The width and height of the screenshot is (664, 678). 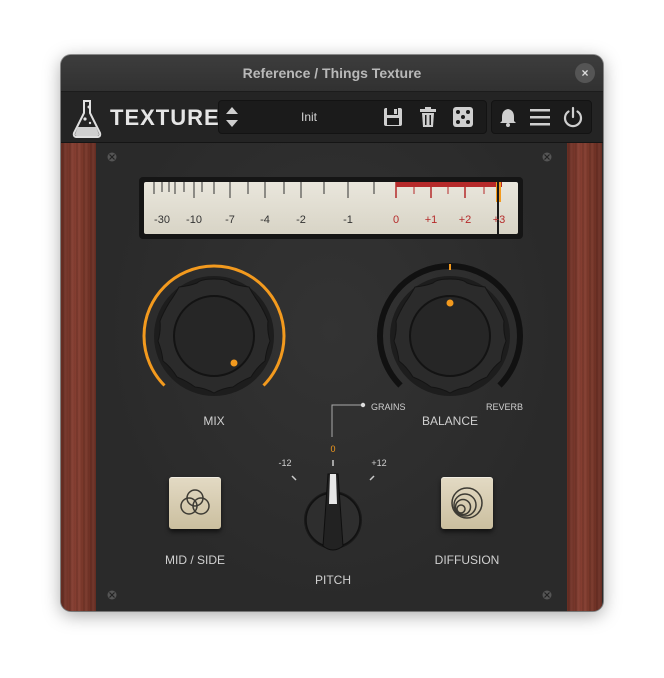 What do you see at coordinates (214, 336) in the screenshot?
I see `mix-knob` at bounding box center [214, 336].